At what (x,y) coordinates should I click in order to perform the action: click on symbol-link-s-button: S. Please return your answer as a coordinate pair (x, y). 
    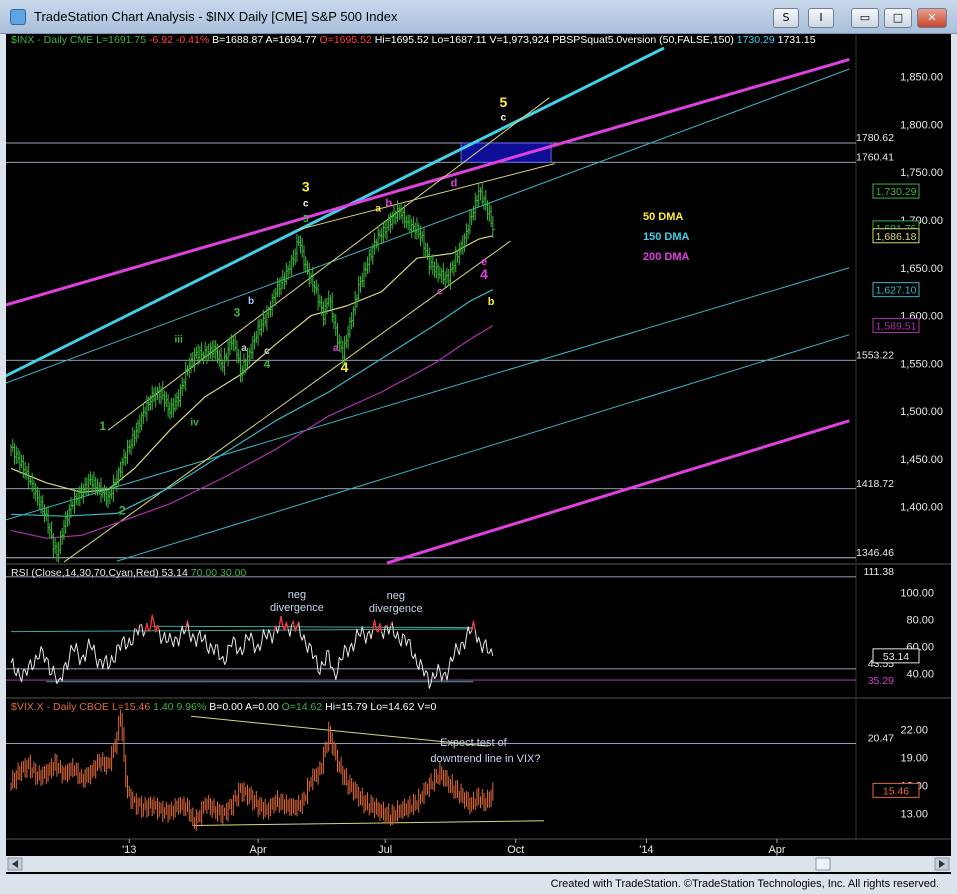
    Looking at the image, I should click on (786, 18).